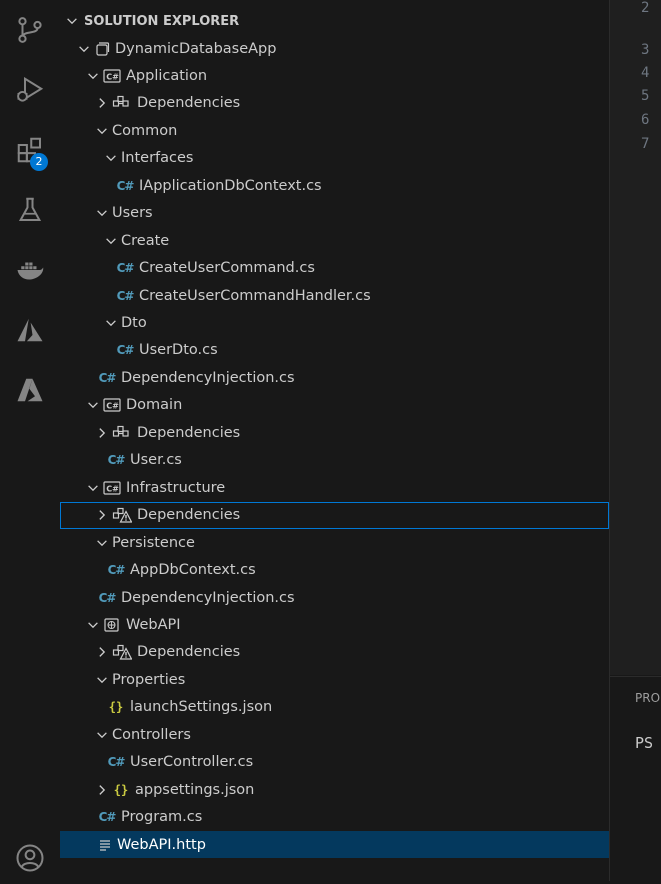  What do you see at coordinates (334, 570) in the screenshot?
I see `tree-item: C# AppDbContext.cs` at bounding box center [334, 570].